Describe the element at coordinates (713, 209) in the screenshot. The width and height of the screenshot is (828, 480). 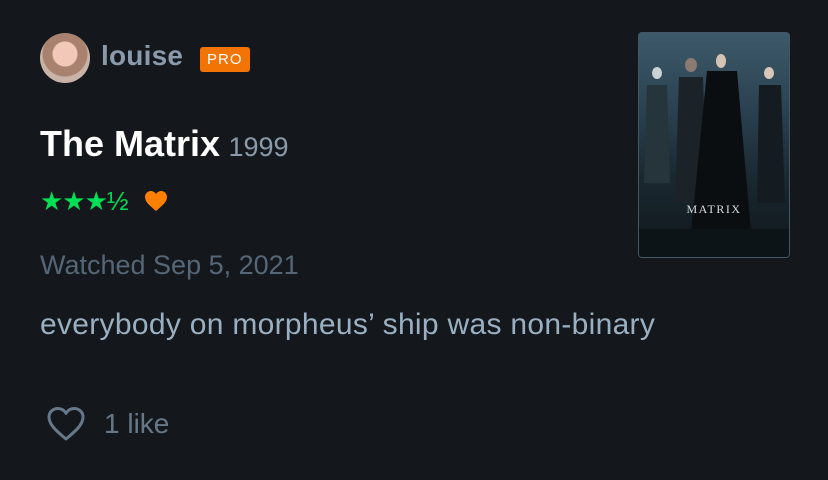
I see `poster-title-text: MATRIX` at that location.